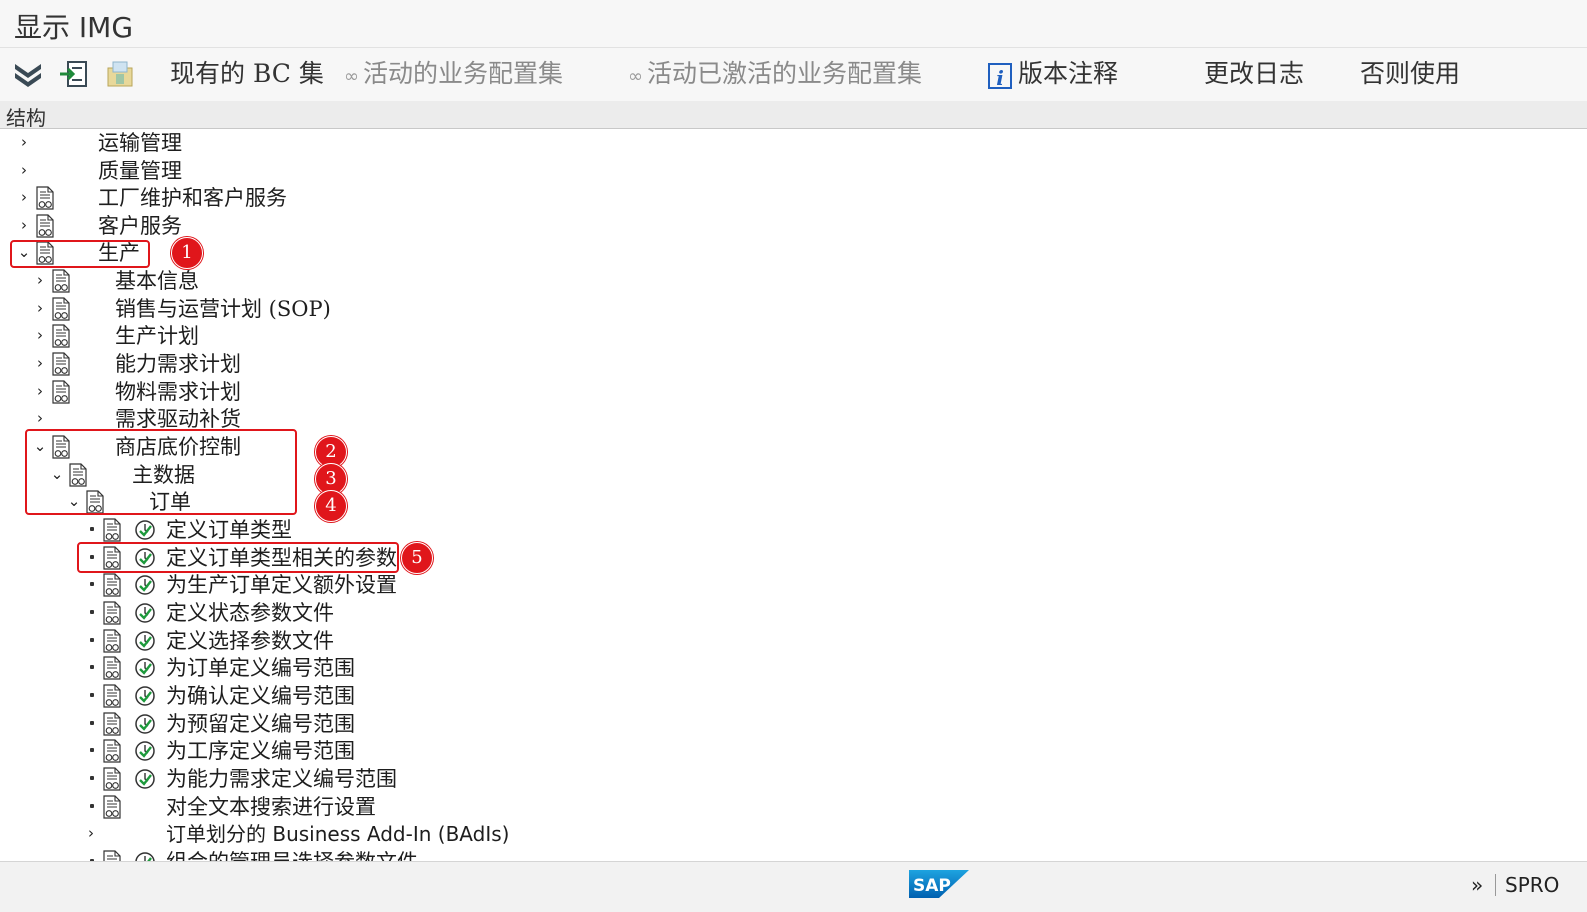 The image size is (1587, 912). Describe the element at coordinates (793, 641) in the screenshot. I see `tree-leaf: 定义选择参数文件` at that location.